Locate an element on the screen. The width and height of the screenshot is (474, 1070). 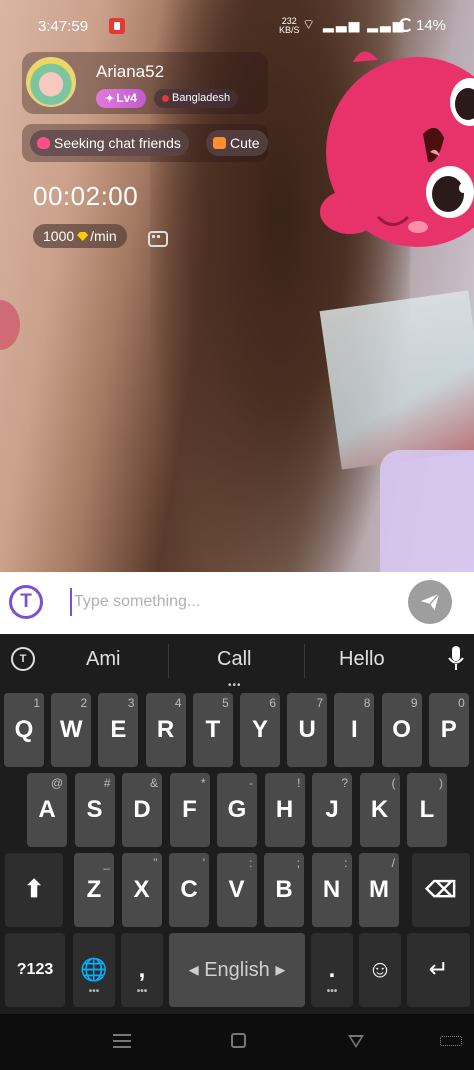
key-label: E is located at coordinates (118, 729).